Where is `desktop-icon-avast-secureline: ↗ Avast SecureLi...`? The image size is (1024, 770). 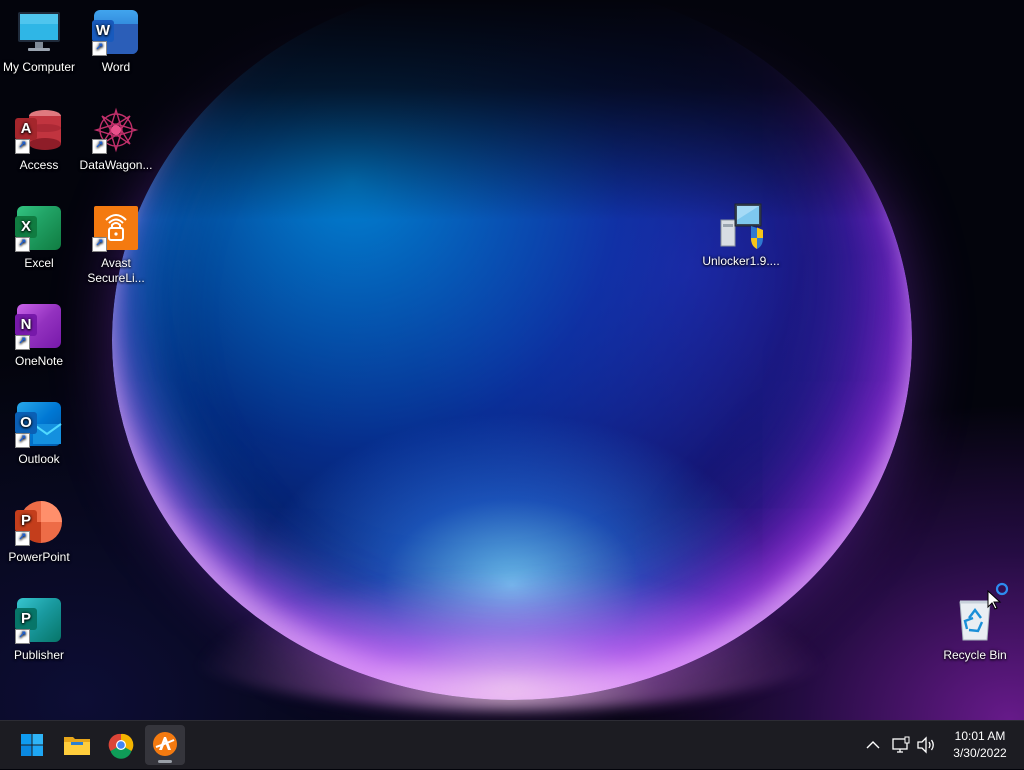 desktop-icon-avast-secureline: ↗ Avast SecureLi... is located at coordinates (116, 245).